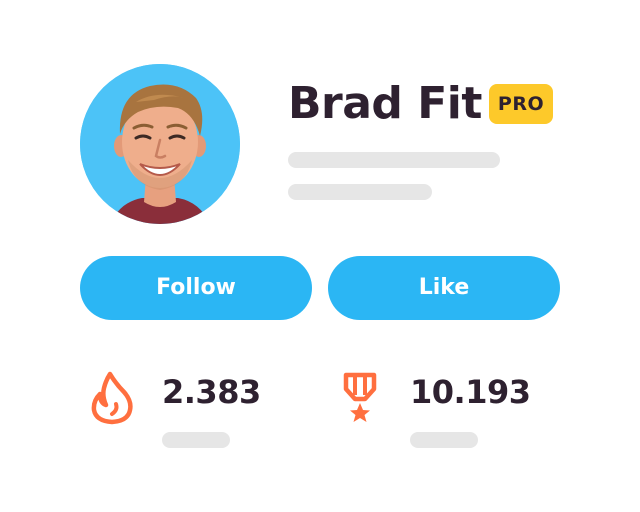  I want to click on like-button: Like, so click(444, 288).